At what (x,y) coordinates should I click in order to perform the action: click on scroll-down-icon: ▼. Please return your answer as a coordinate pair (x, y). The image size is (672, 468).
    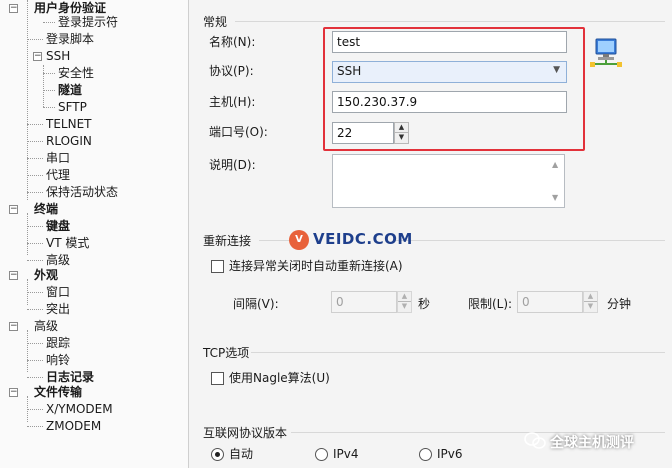
    Looking at the image, I should click on (555, 197).